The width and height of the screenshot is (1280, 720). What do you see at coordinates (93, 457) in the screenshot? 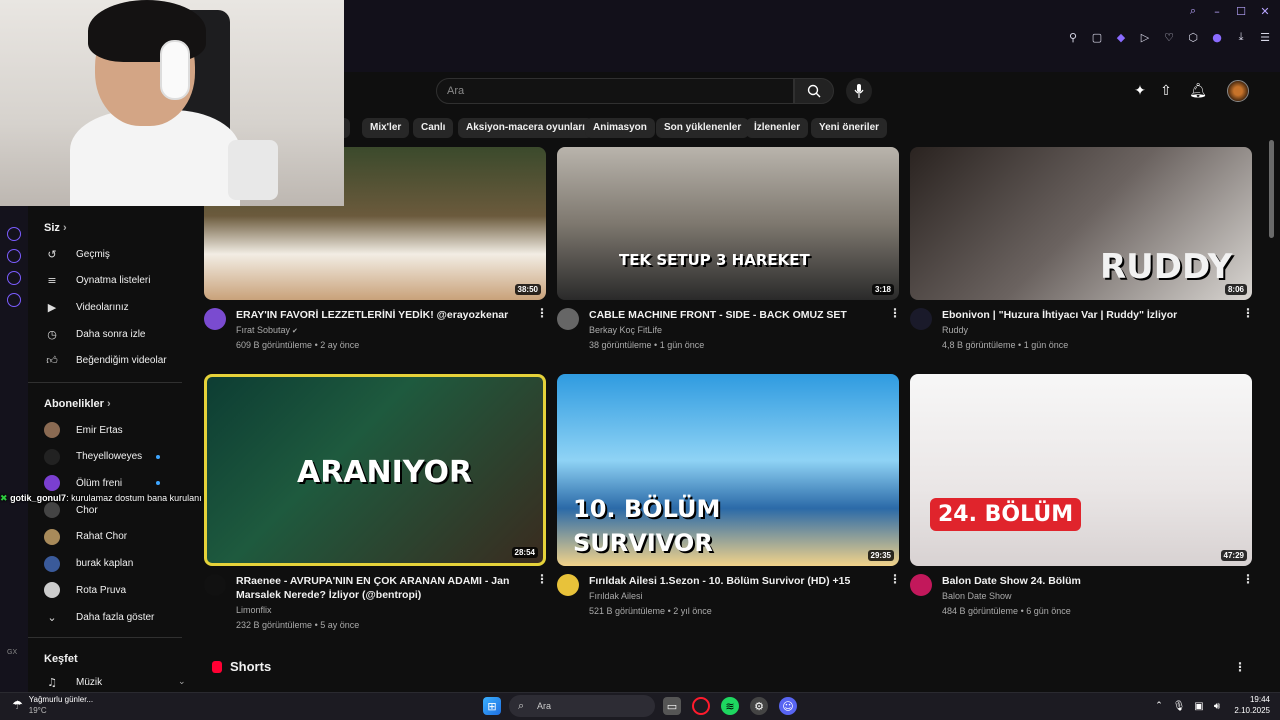
I see `subscription-item: Theyelloweyes` at bounding box center [93, 457].